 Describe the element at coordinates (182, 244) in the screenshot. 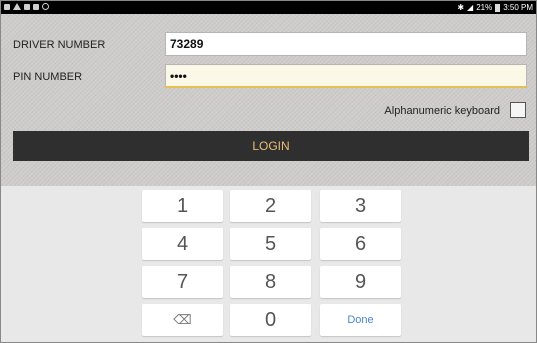

I see `key-4: 4` at that location.